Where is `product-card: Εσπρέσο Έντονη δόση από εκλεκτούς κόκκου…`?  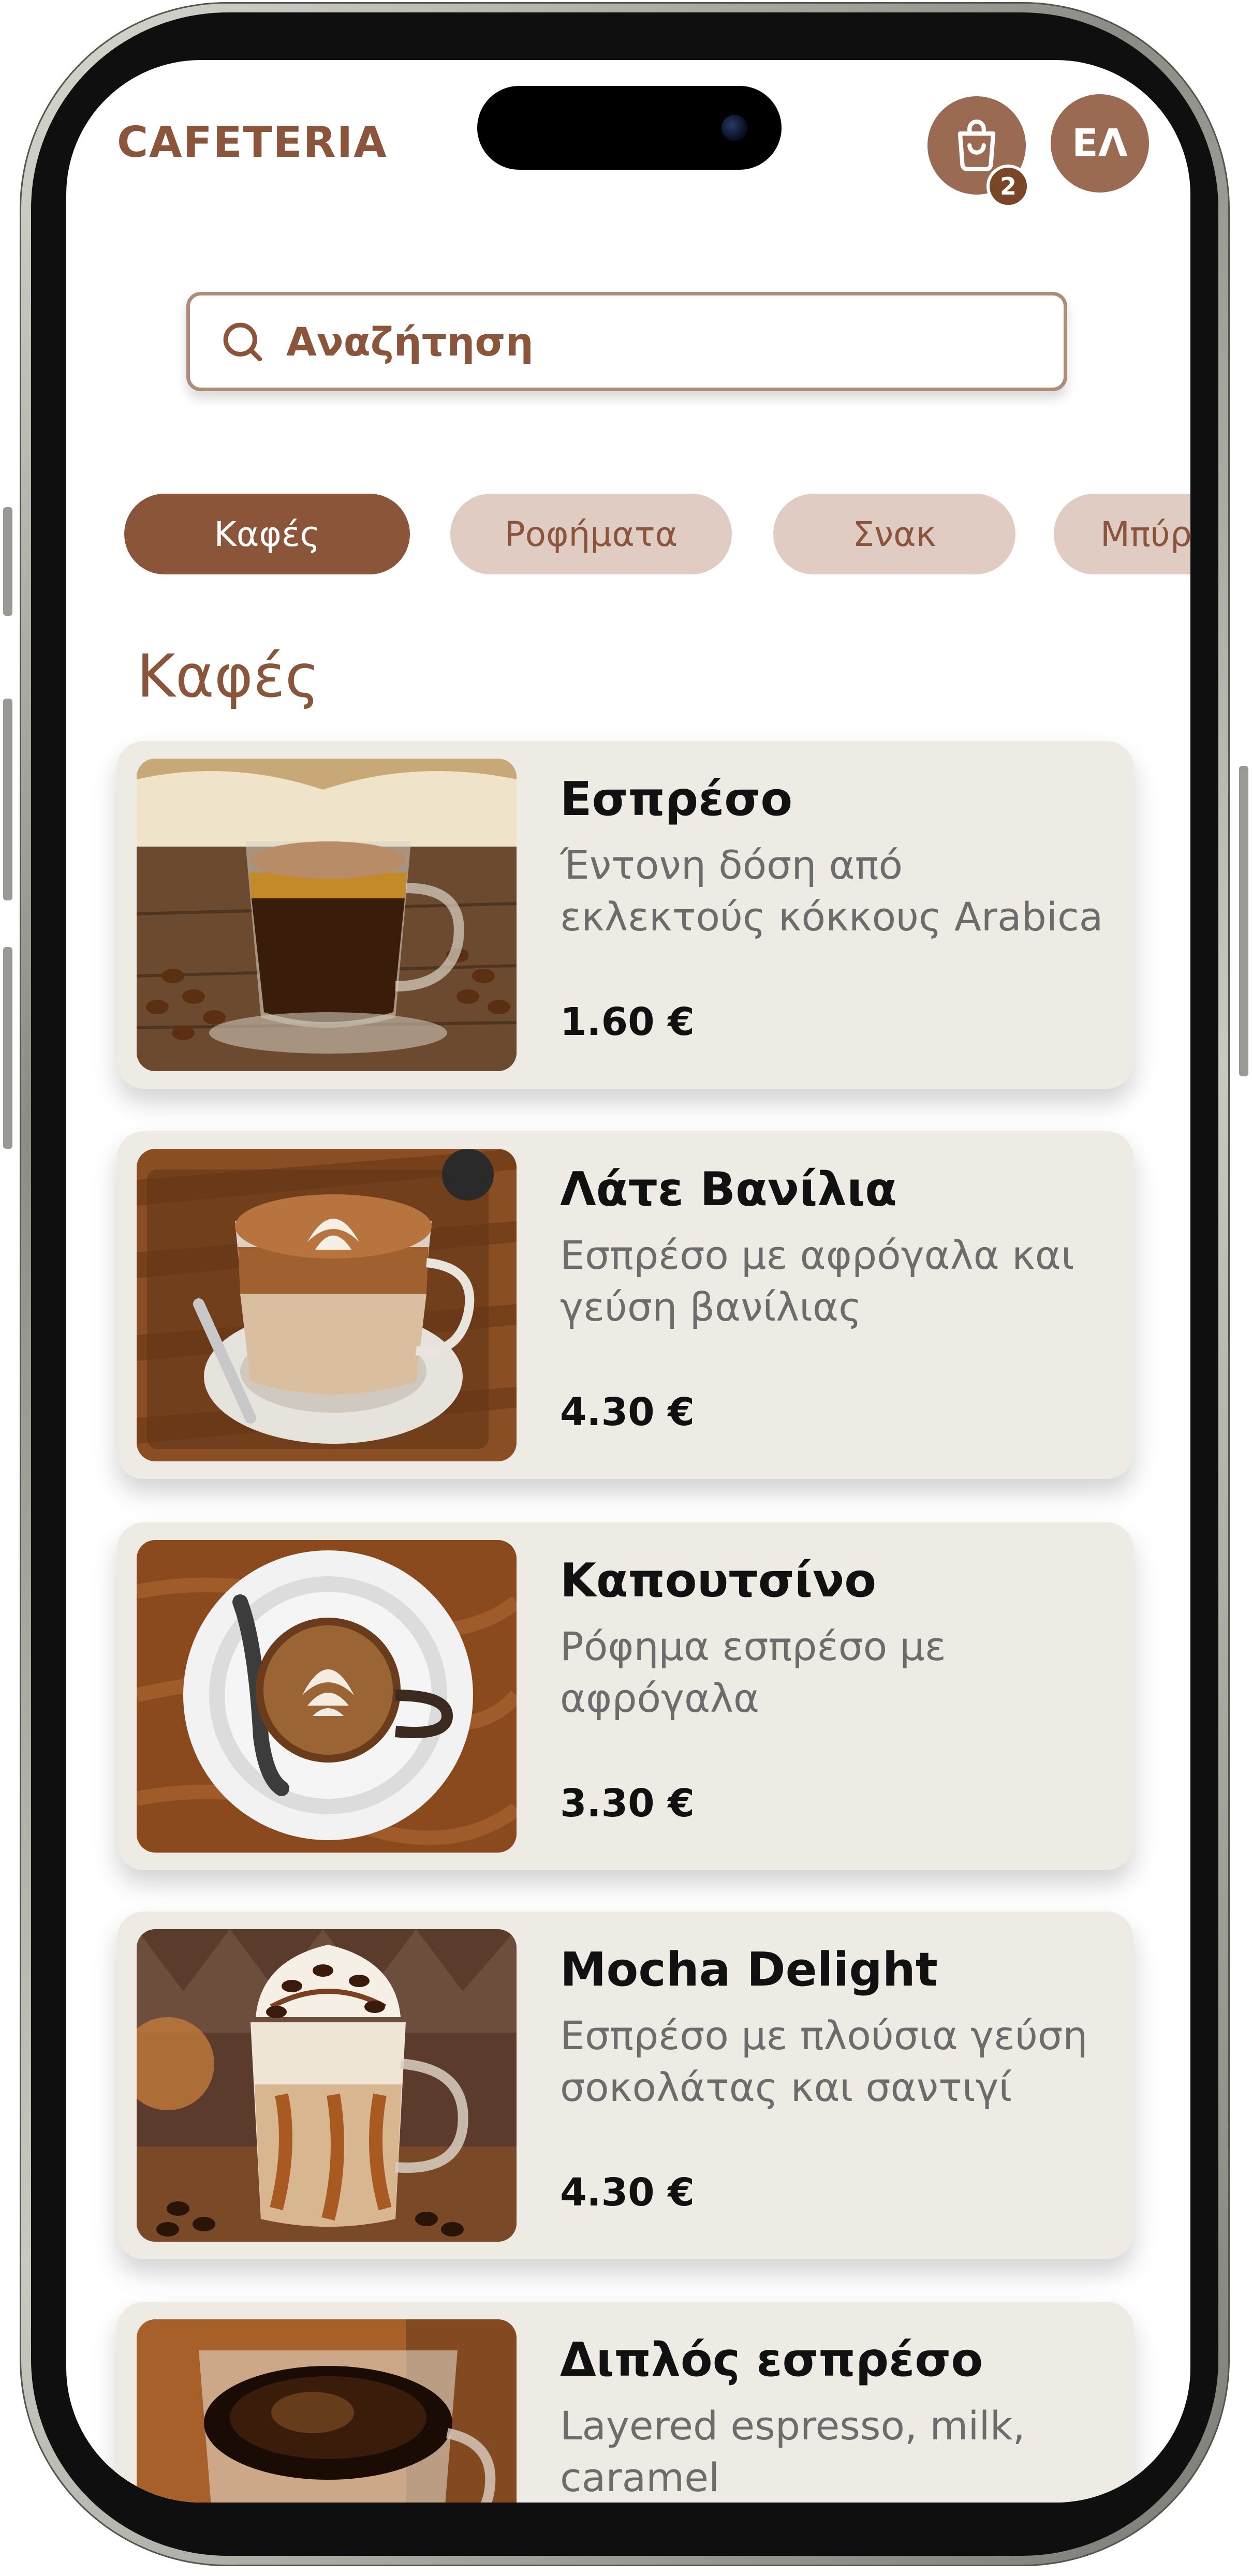 product-card: Εσπρέσο Έντονη δόση από εκλεκτούς κόκκου… is located at coordinates (625, 915).